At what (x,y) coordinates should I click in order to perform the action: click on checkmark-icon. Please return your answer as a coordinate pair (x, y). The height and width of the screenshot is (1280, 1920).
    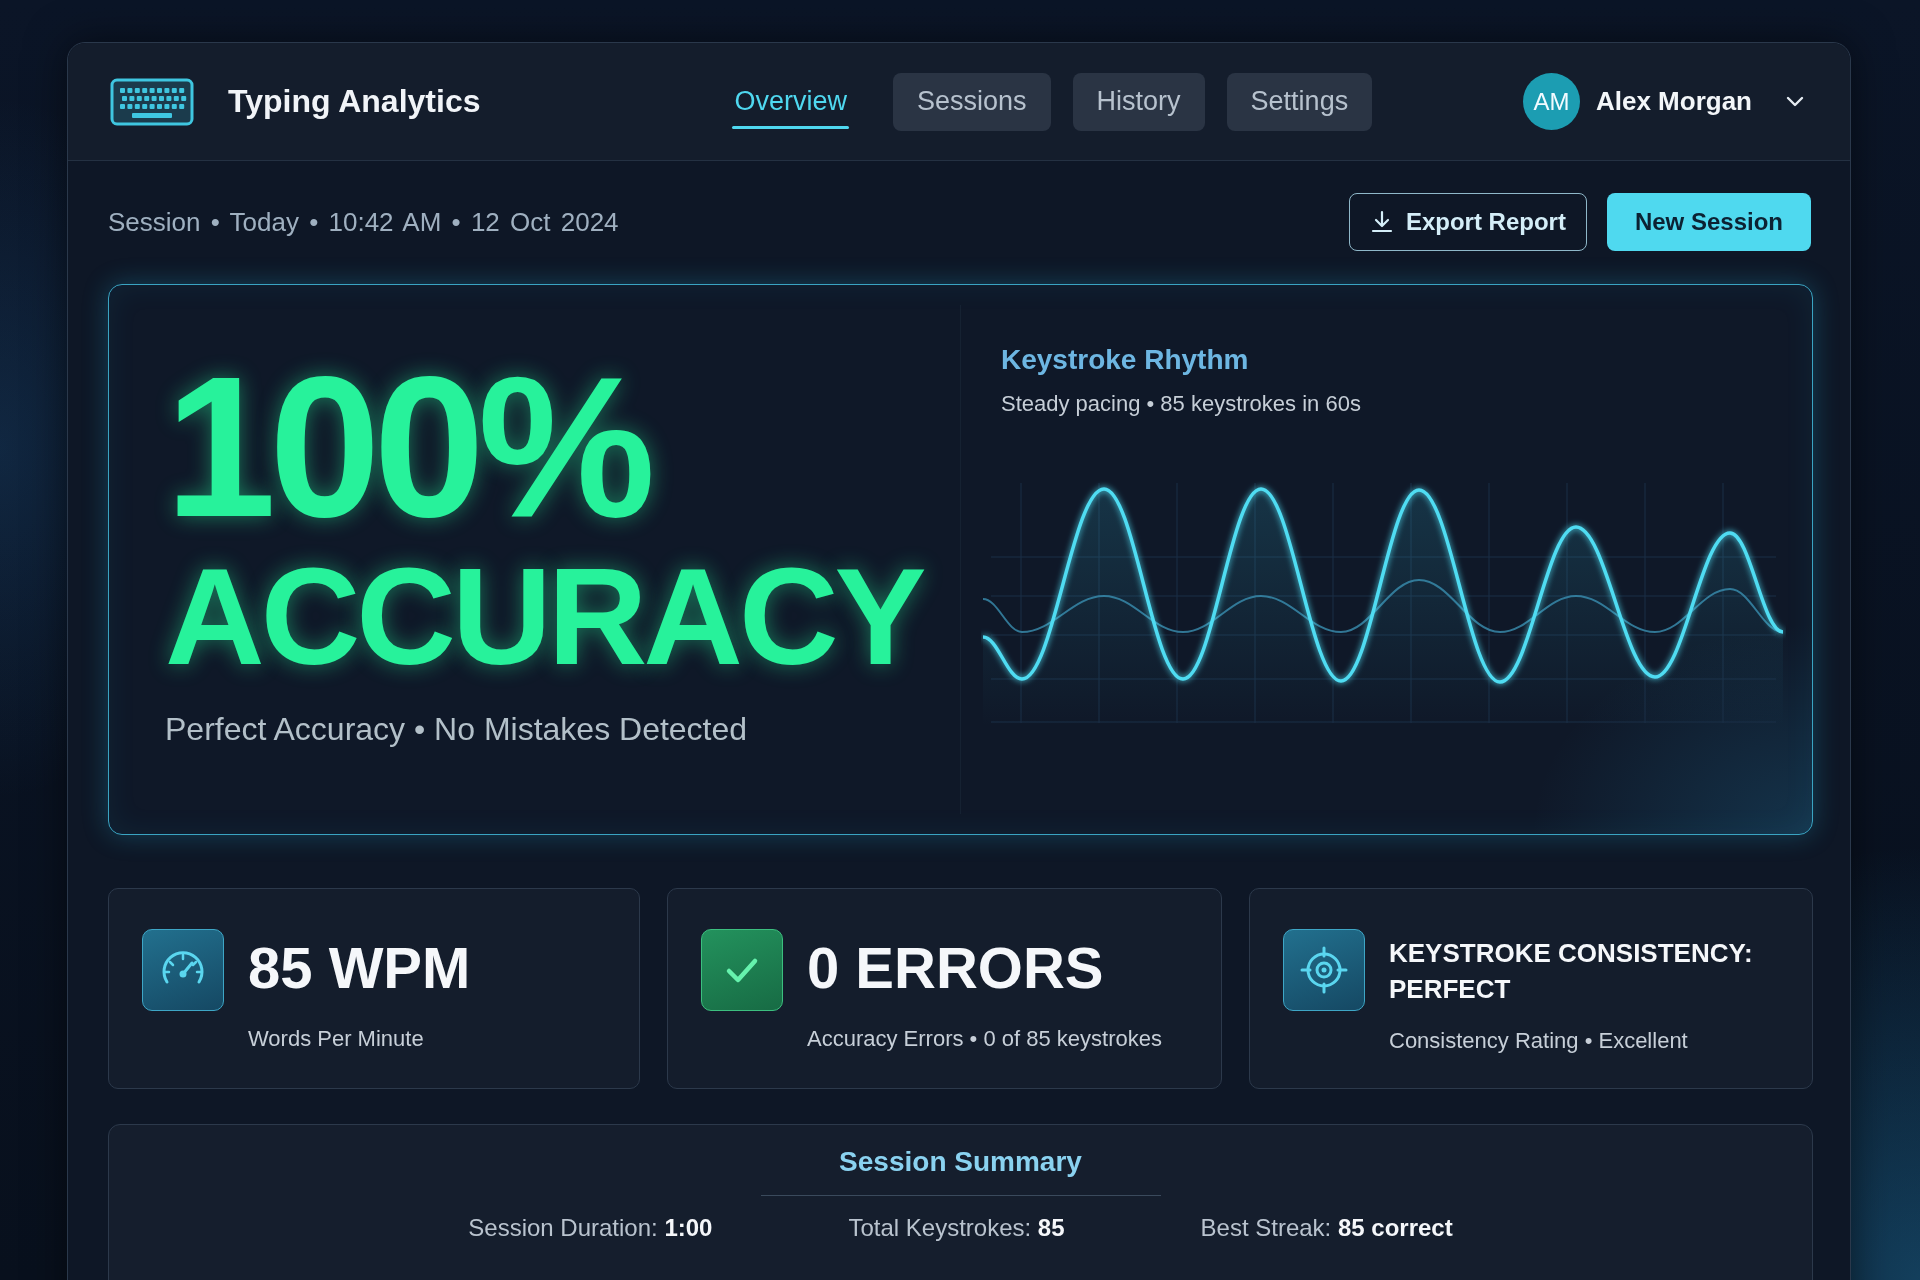
    Looking at the image, I should click on (742, 970).